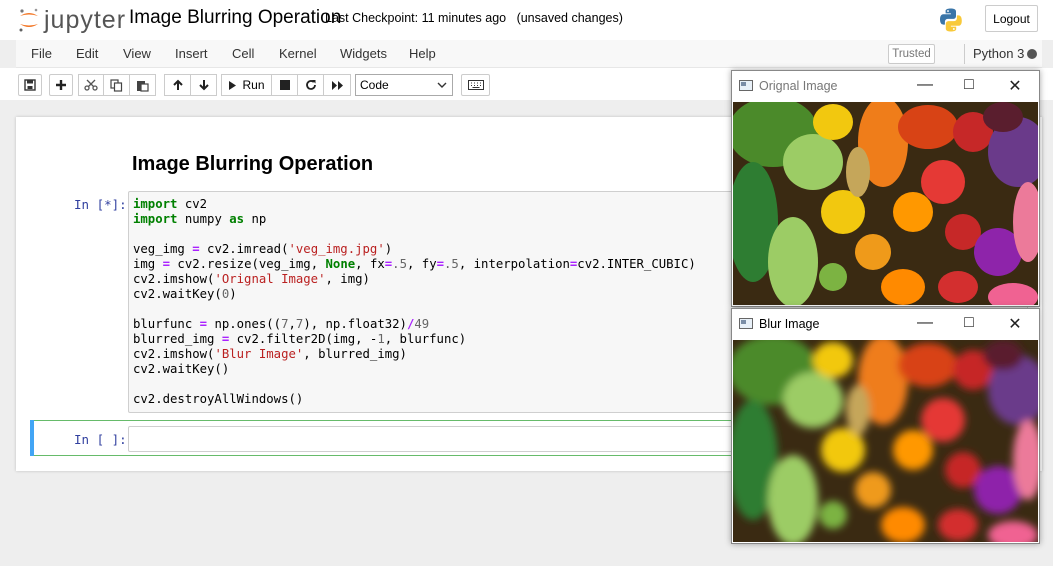 The image size is (1053, 566). I want to click on code-line: veg_img = cv2.imread('veg_img.jpg'), so click(263, 249).